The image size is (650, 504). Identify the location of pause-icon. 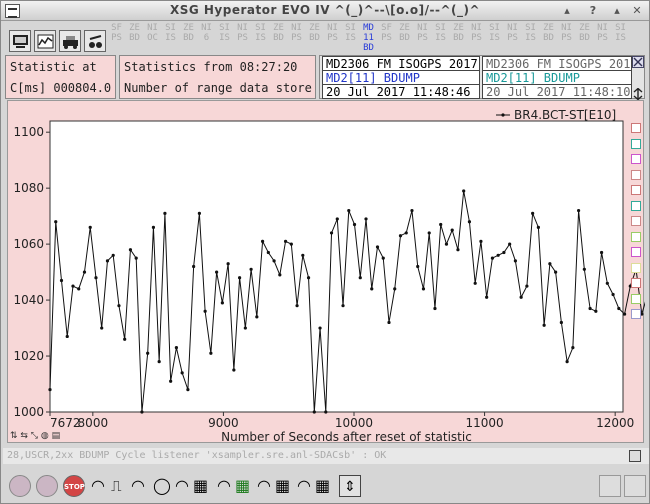
(20, 486).